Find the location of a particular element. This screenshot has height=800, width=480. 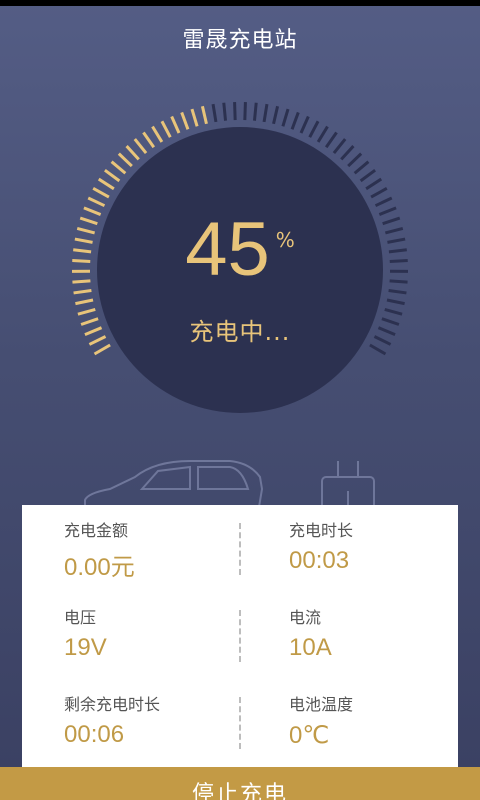

remaining-time-value: 00:06 is located at coordinates (94, 734).